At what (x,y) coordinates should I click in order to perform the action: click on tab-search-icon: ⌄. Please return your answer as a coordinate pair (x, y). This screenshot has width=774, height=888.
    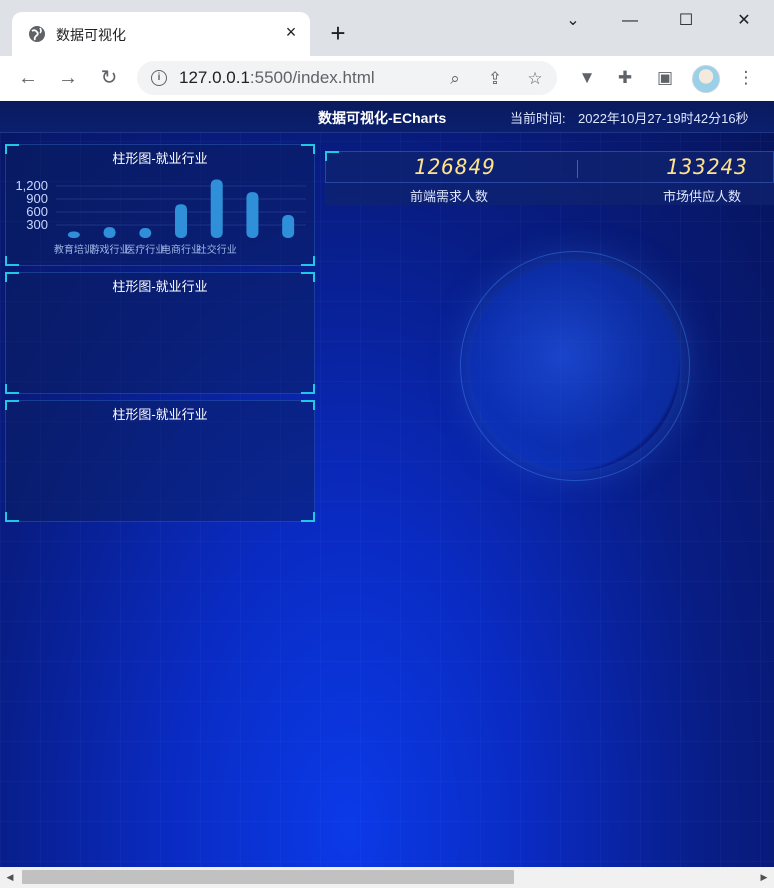
    Looking at the image, I should click on (573, 21).